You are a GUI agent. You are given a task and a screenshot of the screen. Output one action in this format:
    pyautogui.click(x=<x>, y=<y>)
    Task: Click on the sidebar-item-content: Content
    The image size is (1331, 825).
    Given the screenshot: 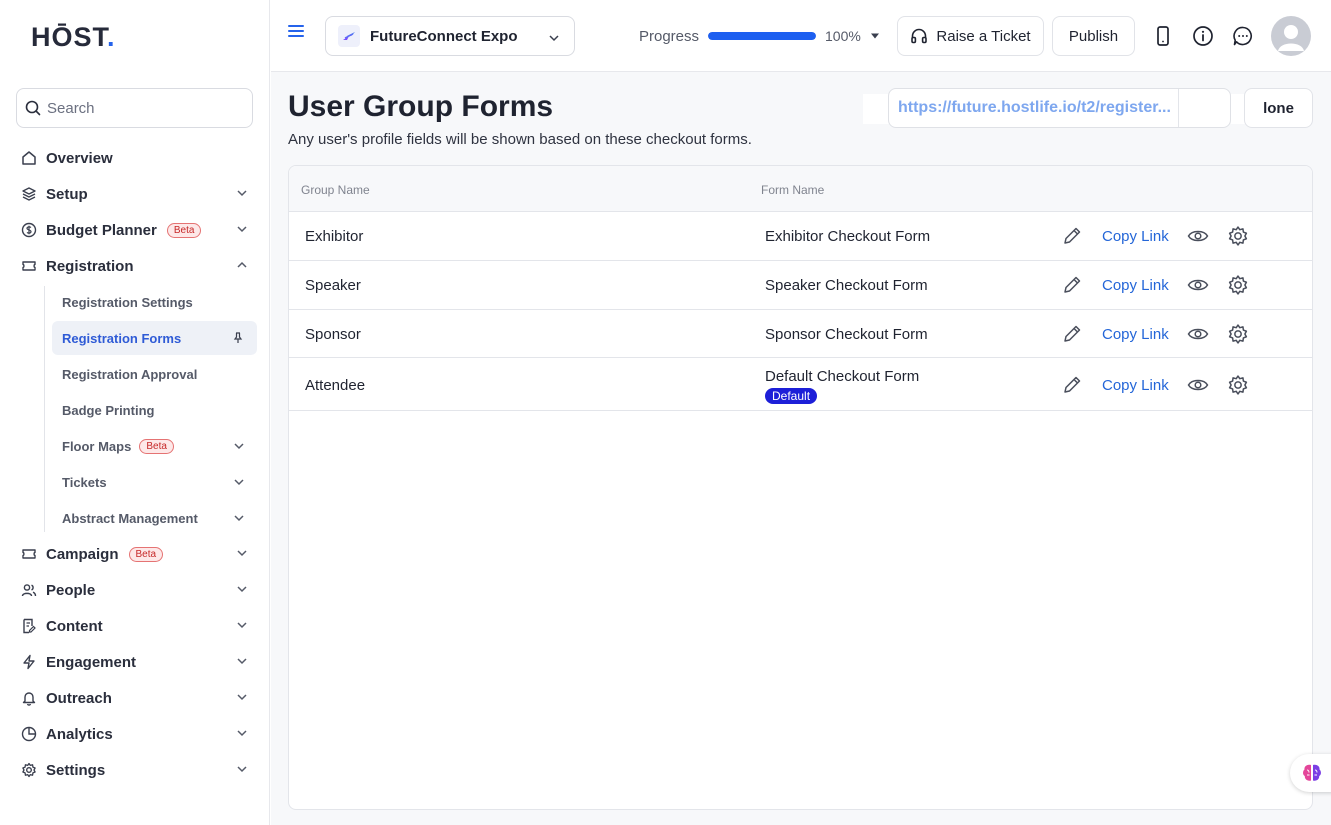 What is the action you would take?
    pyautogui.click(x=138, y=626)
    